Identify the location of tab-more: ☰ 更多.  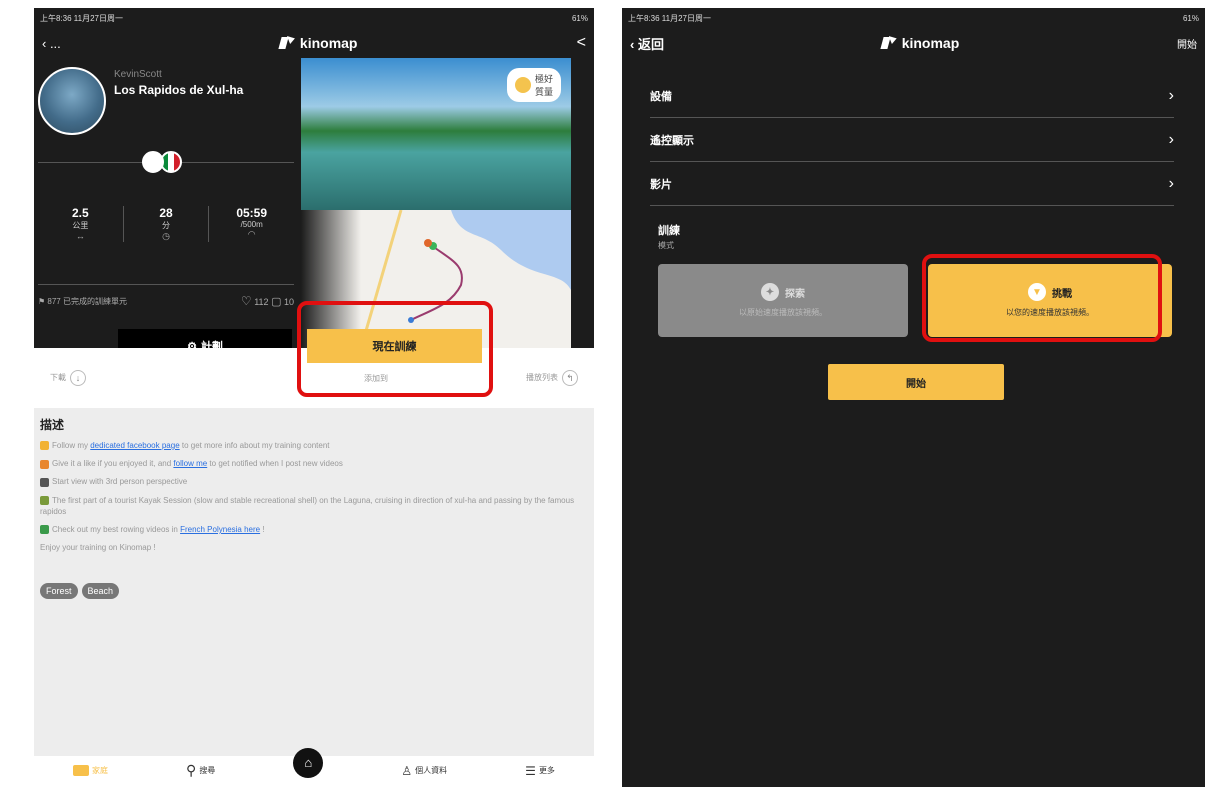
(540, 771).